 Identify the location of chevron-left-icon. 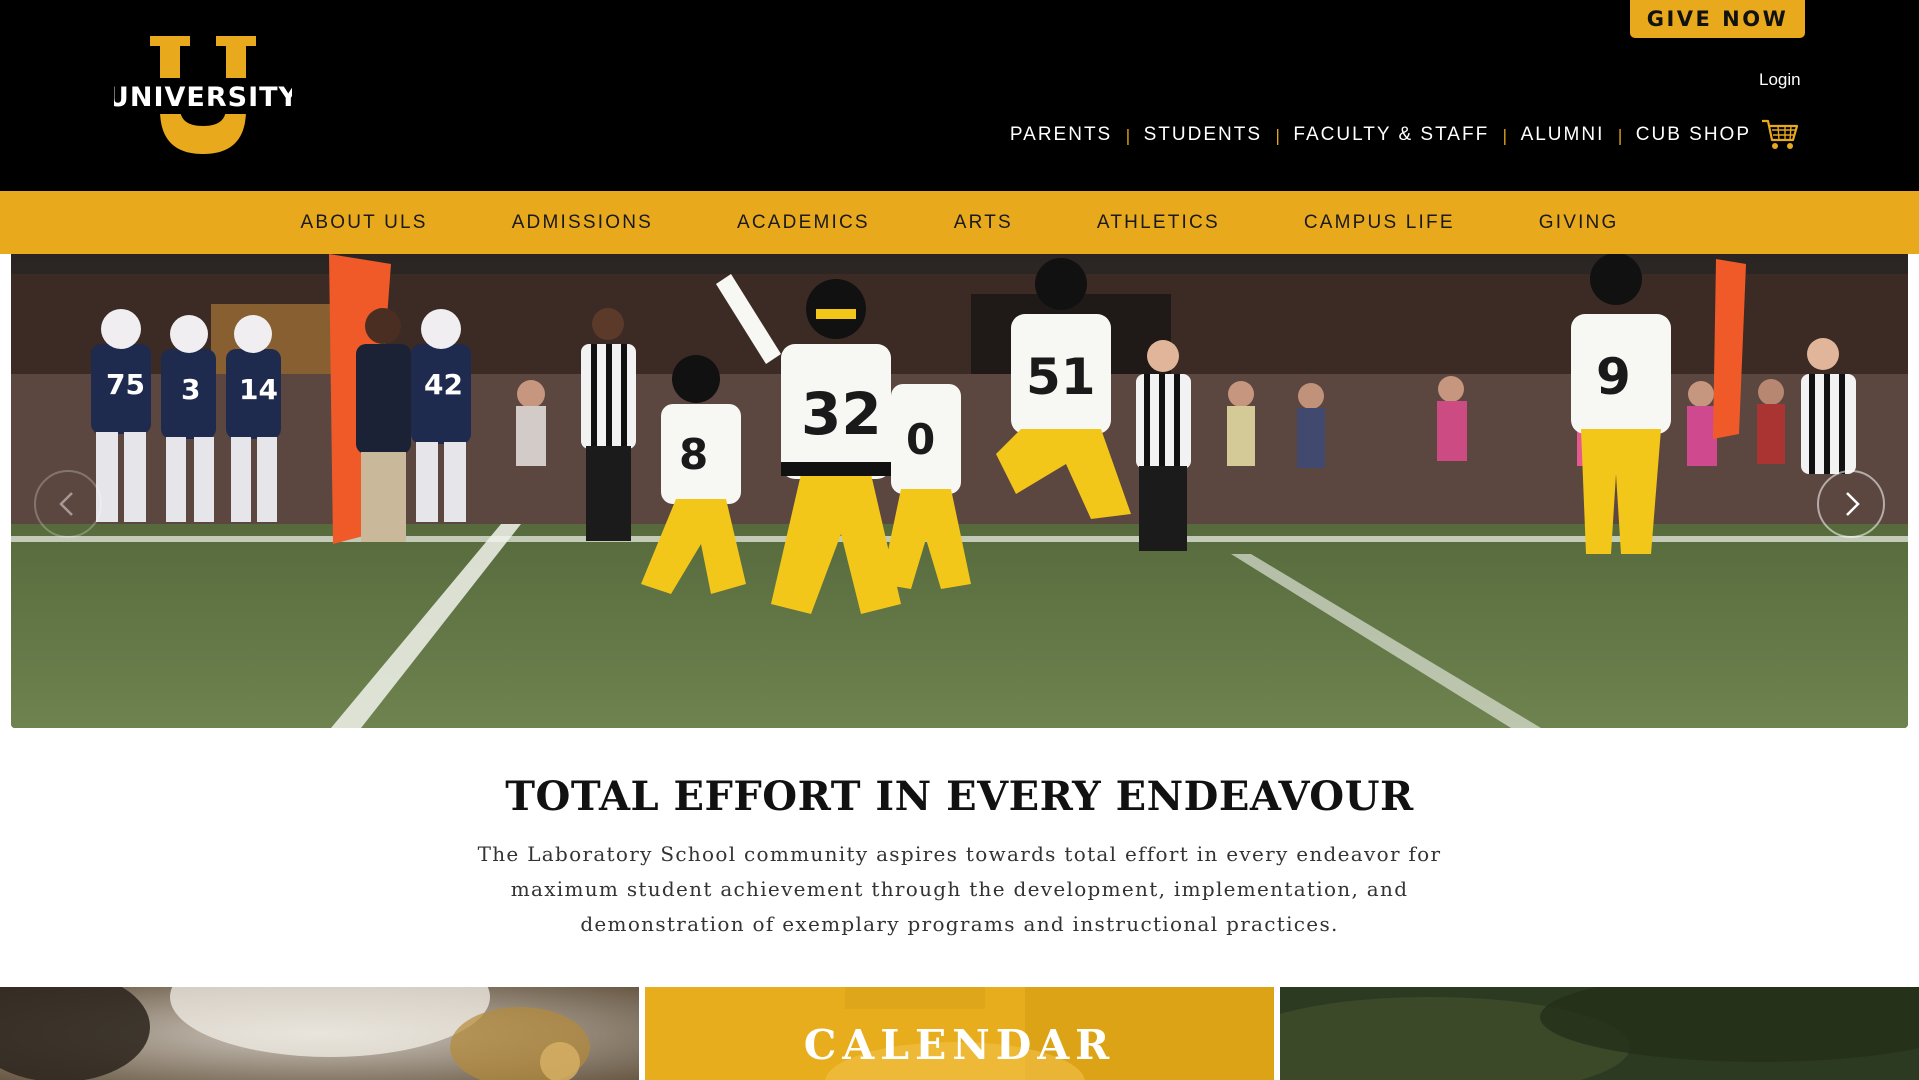
(66, 504).